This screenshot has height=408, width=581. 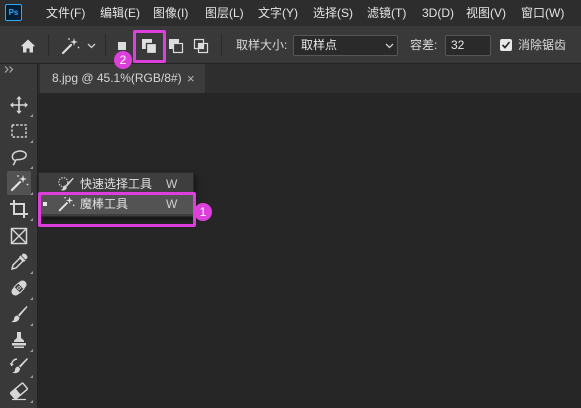 What do you see at coordinates (149, 46) in the screenshot?
I see `add-to-selection-icon` at bounding box center [149, 46].